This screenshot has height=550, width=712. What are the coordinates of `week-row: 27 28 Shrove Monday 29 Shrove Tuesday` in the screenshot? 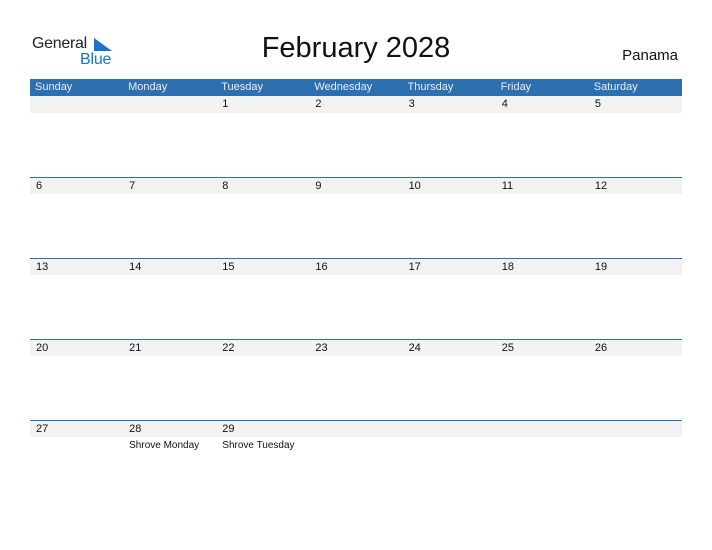 It's located at (356, 460).